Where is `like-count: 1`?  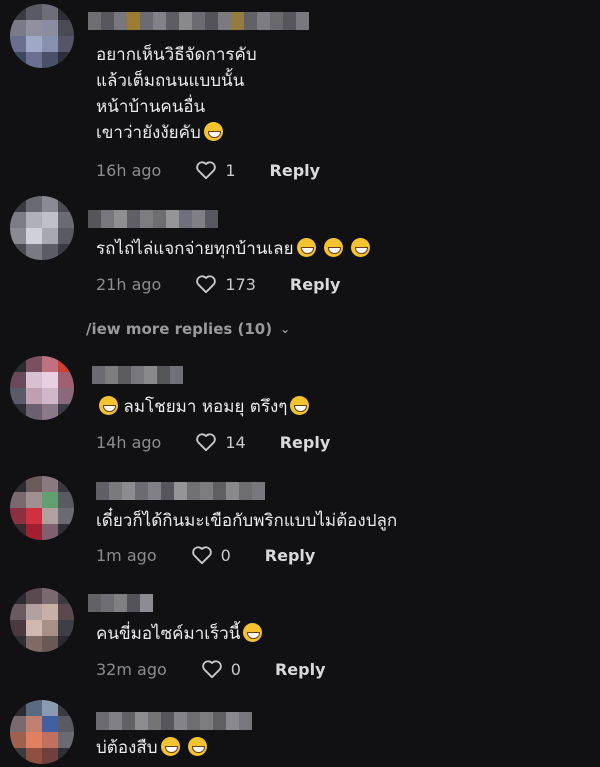 like-count: 1 is located at coordinates (230, 170).